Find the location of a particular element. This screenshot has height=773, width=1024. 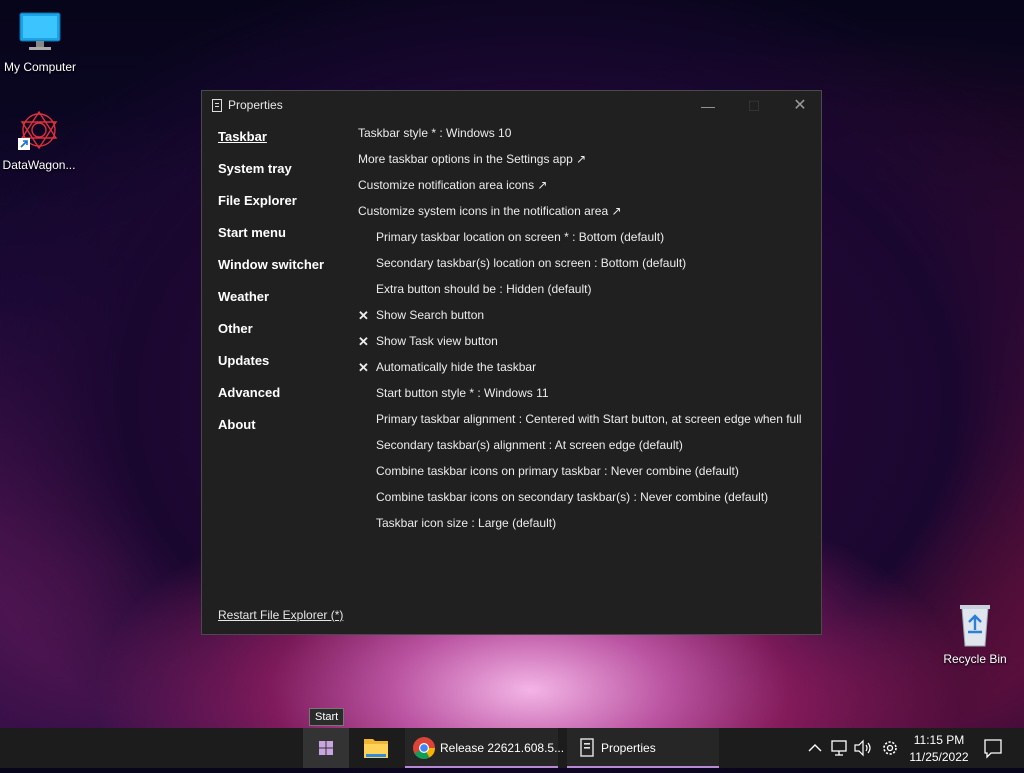

network-icon is located at coordinates (839, 748).